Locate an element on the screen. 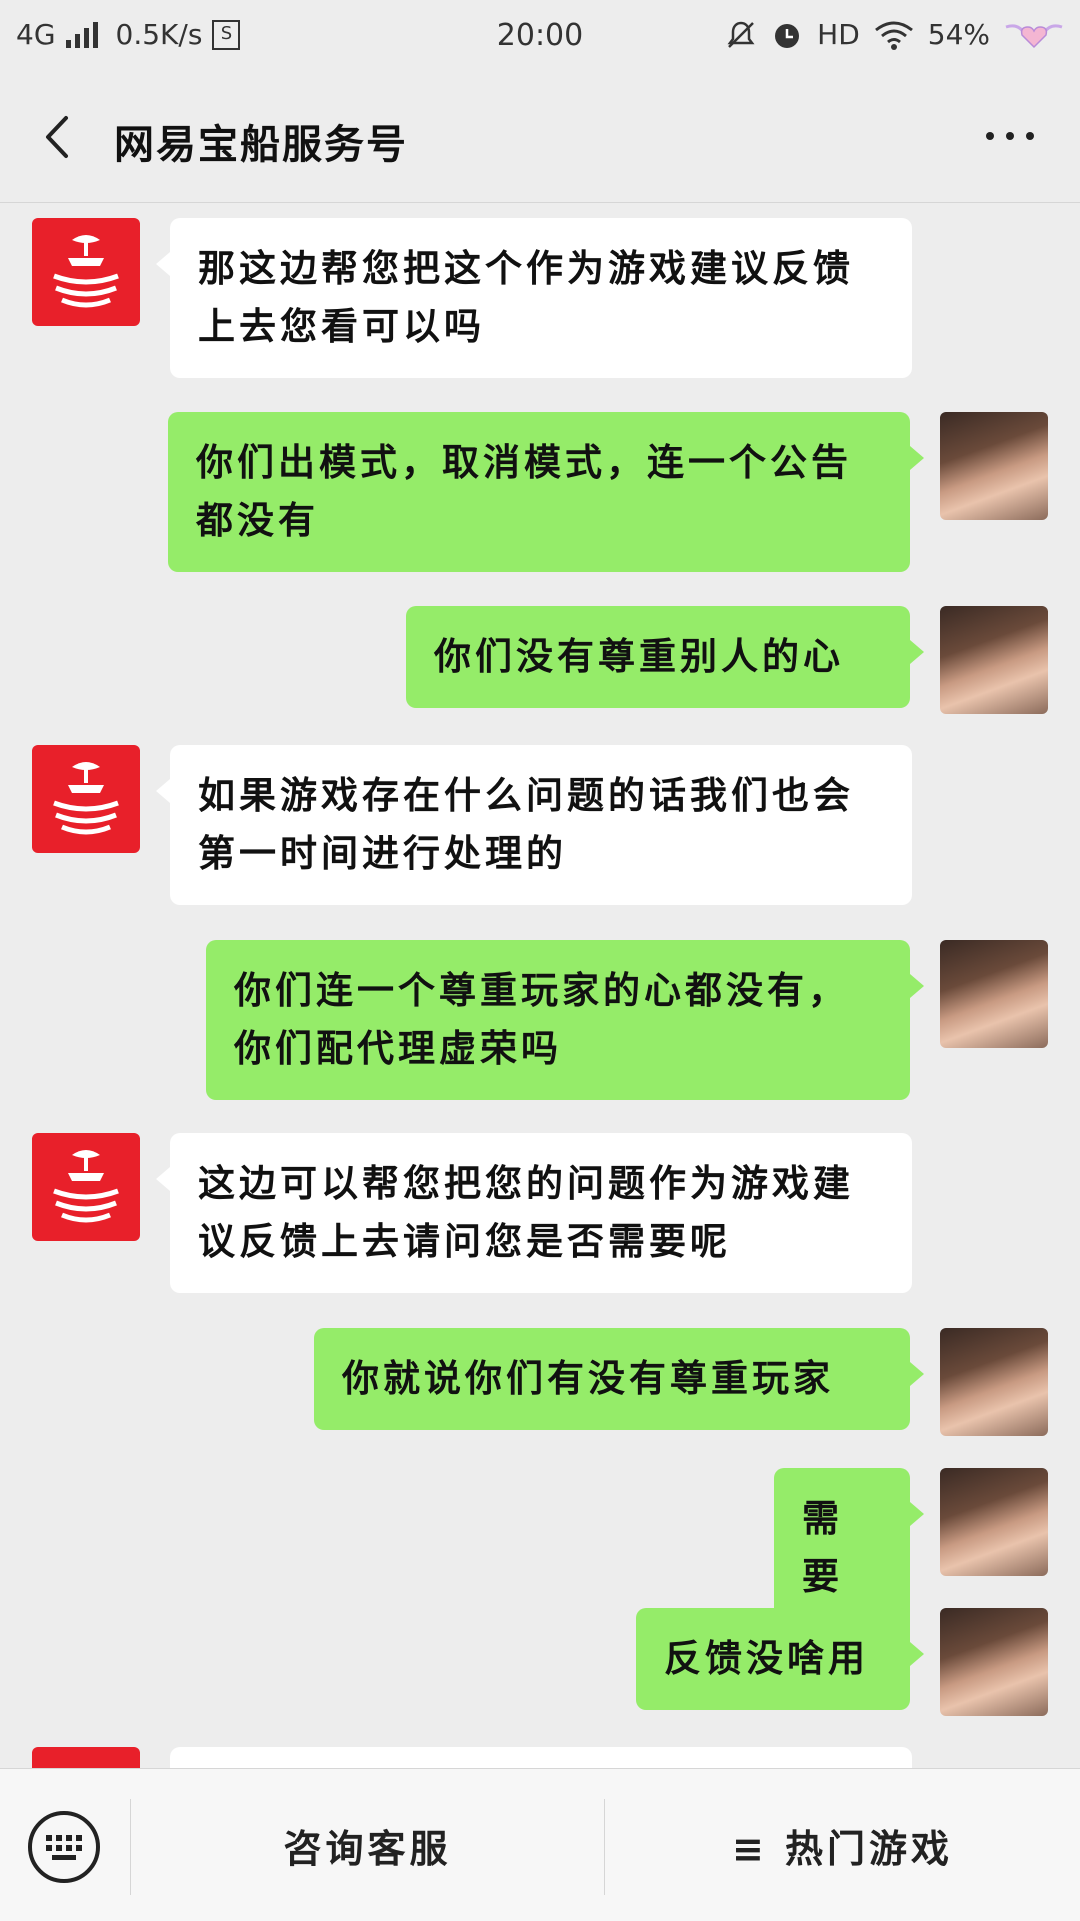 This screenshot has width=1080, height=1921. message-bubble: 你们连一个尊重玩家的心都没有，你们配代理虚荣吗 is located at coordinates (565, 1020).